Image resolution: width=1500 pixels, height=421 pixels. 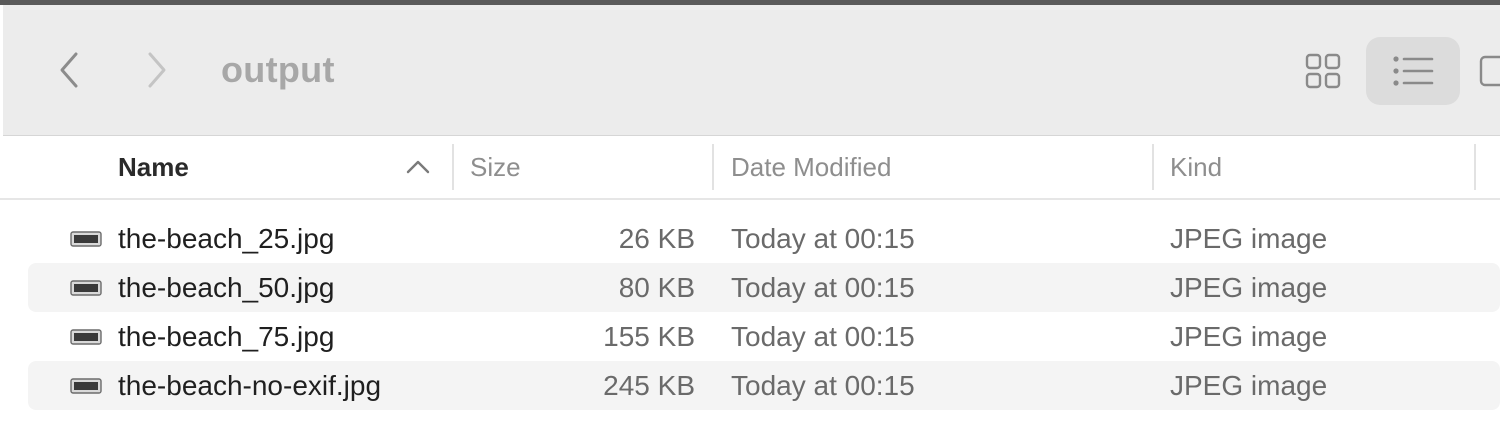 I want to click on forward-button, so click(x=157, y=70).